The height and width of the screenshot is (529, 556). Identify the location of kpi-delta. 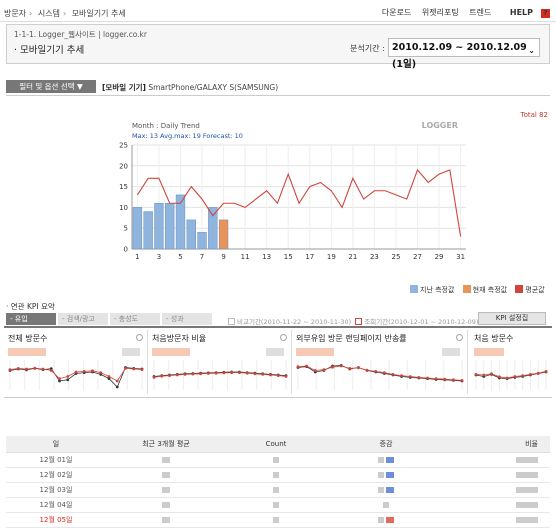
(275, 352).